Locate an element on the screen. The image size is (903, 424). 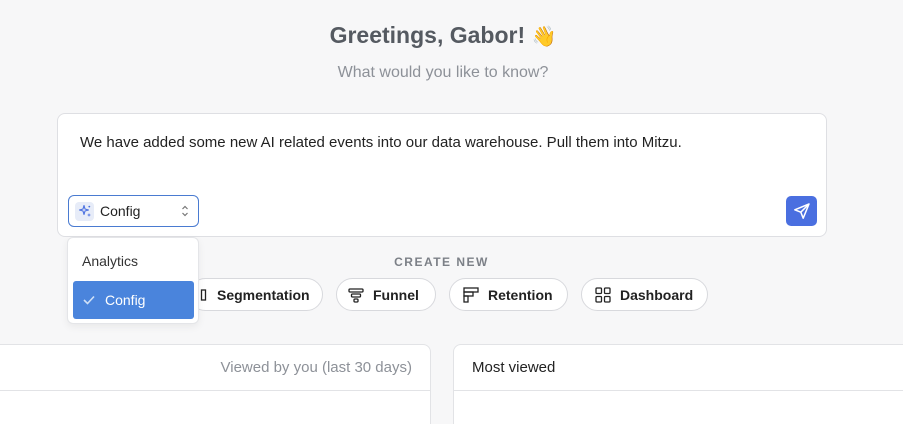
send-icon is located at coordinates (802, 211).